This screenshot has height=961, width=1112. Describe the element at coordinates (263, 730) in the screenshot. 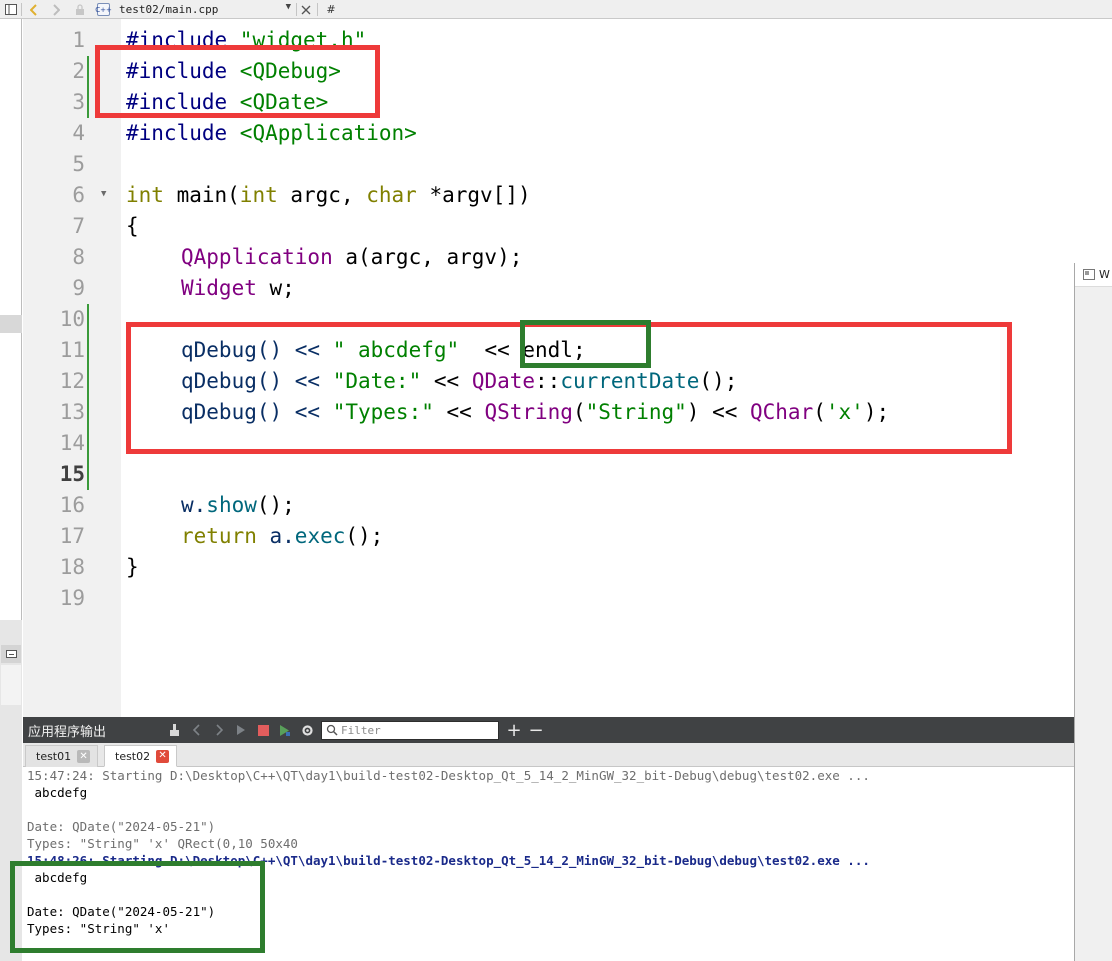

I see `stop-icon` at that location.